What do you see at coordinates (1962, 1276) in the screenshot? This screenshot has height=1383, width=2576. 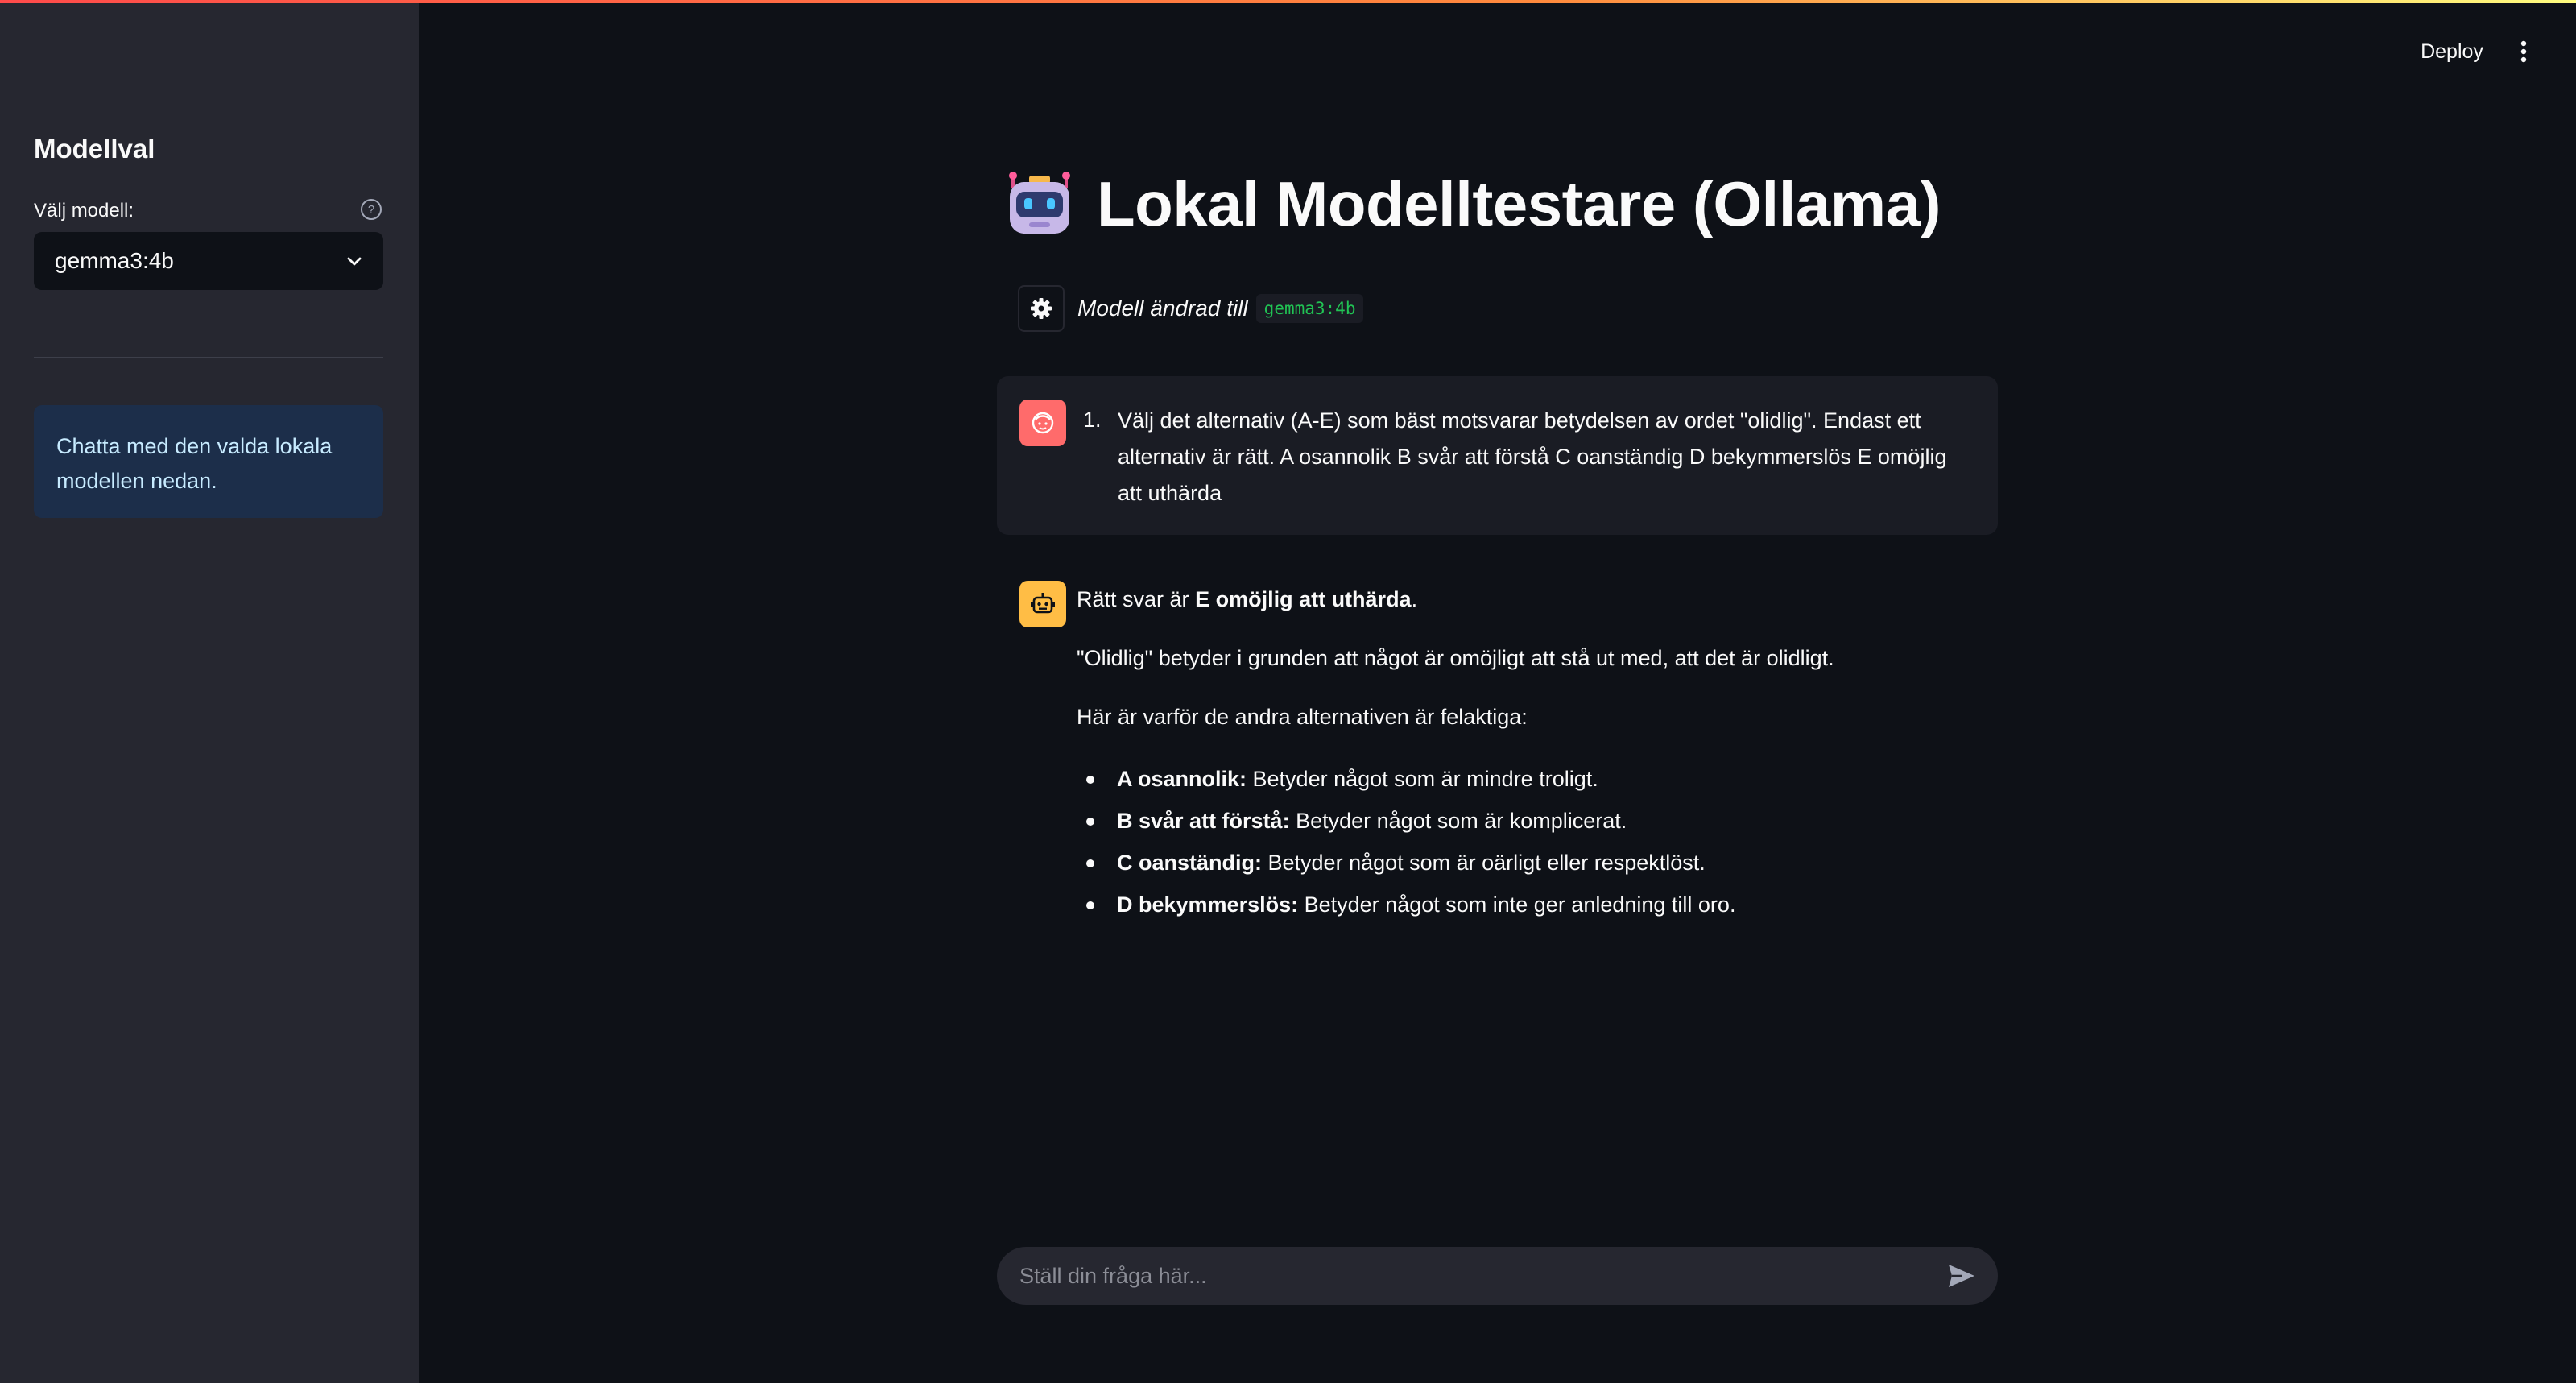 I see `send-icon` at bounding box center [1962, 1276].